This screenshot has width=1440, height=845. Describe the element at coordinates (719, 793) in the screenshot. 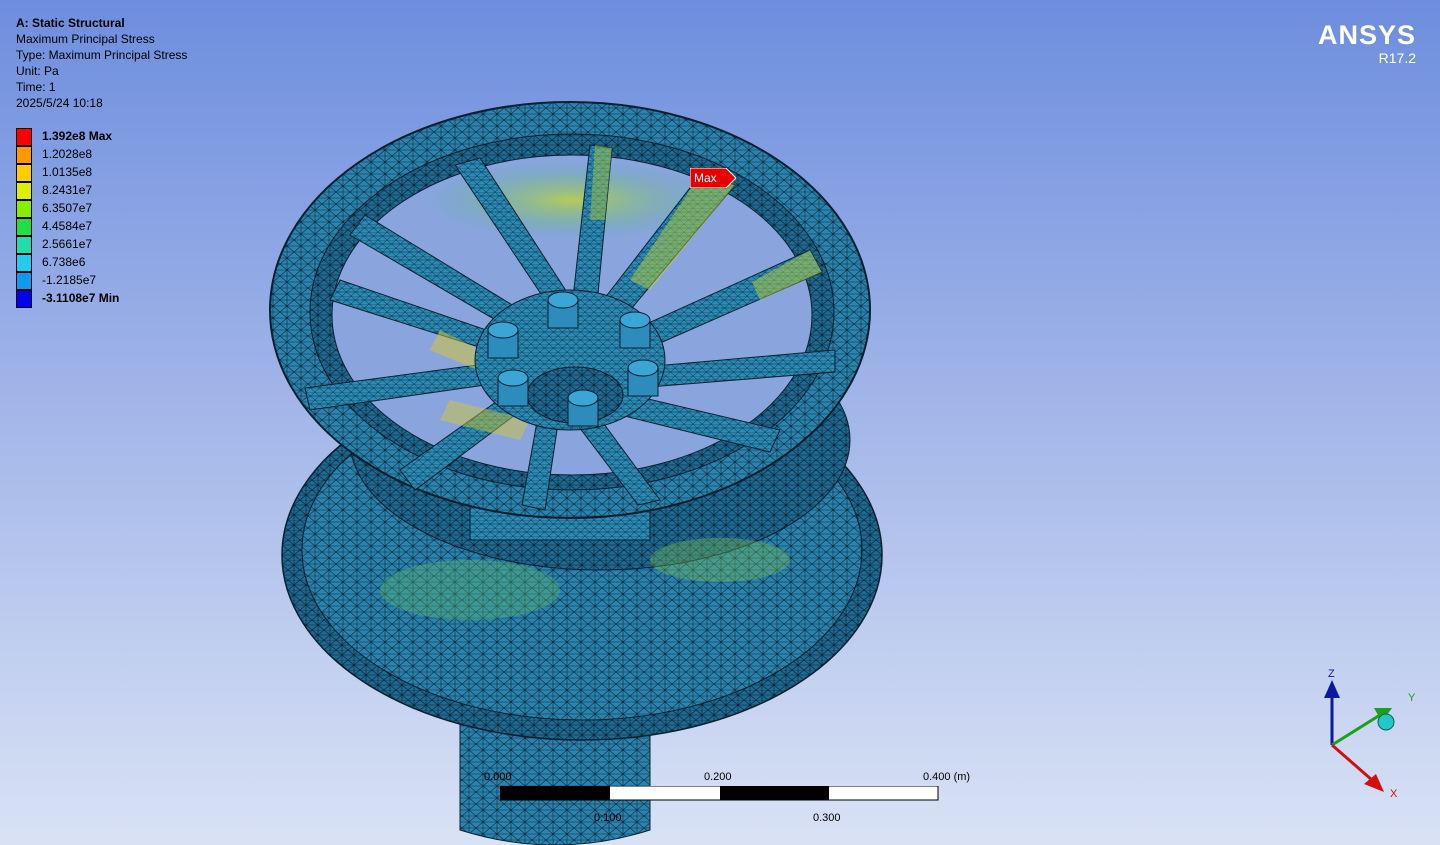

I see `scale-bar-graphic` at that location.